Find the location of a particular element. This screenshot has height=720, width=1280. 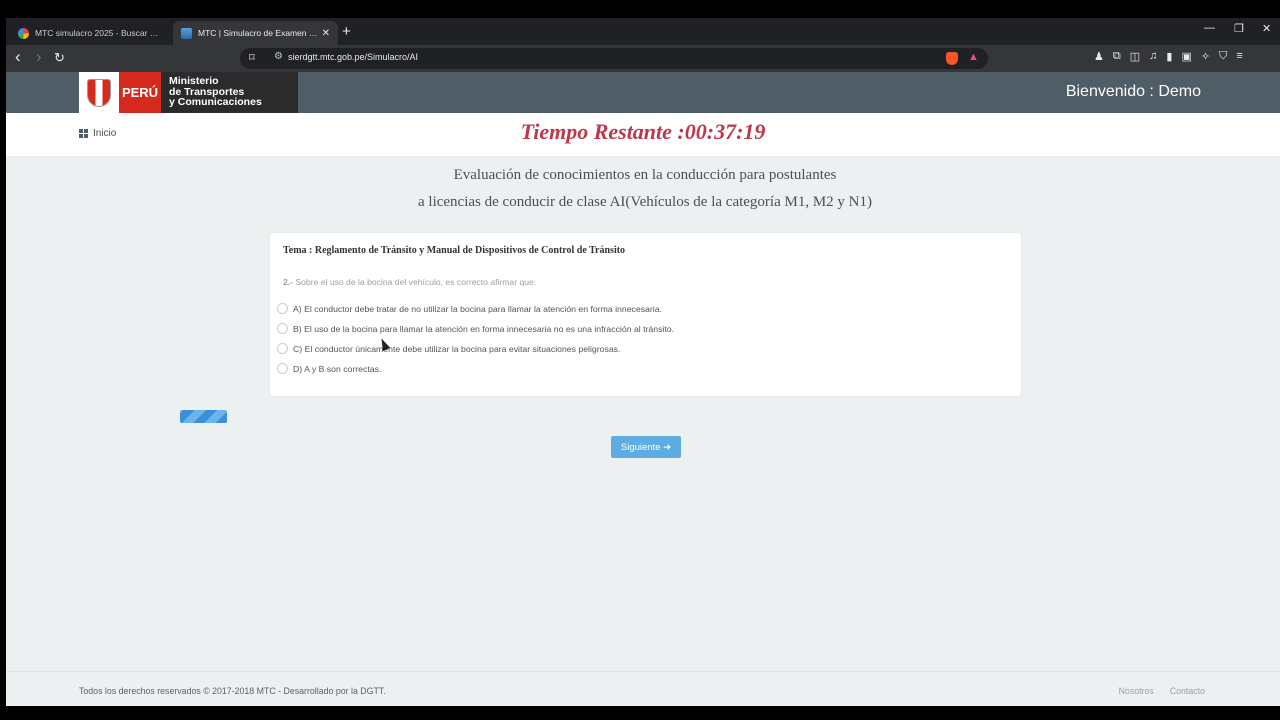

extension-icons: ♟ ⧉ ◫ ♫ ▮ ▣ ✧ ⛉ ≡ is located at coordinates (1168, 56).